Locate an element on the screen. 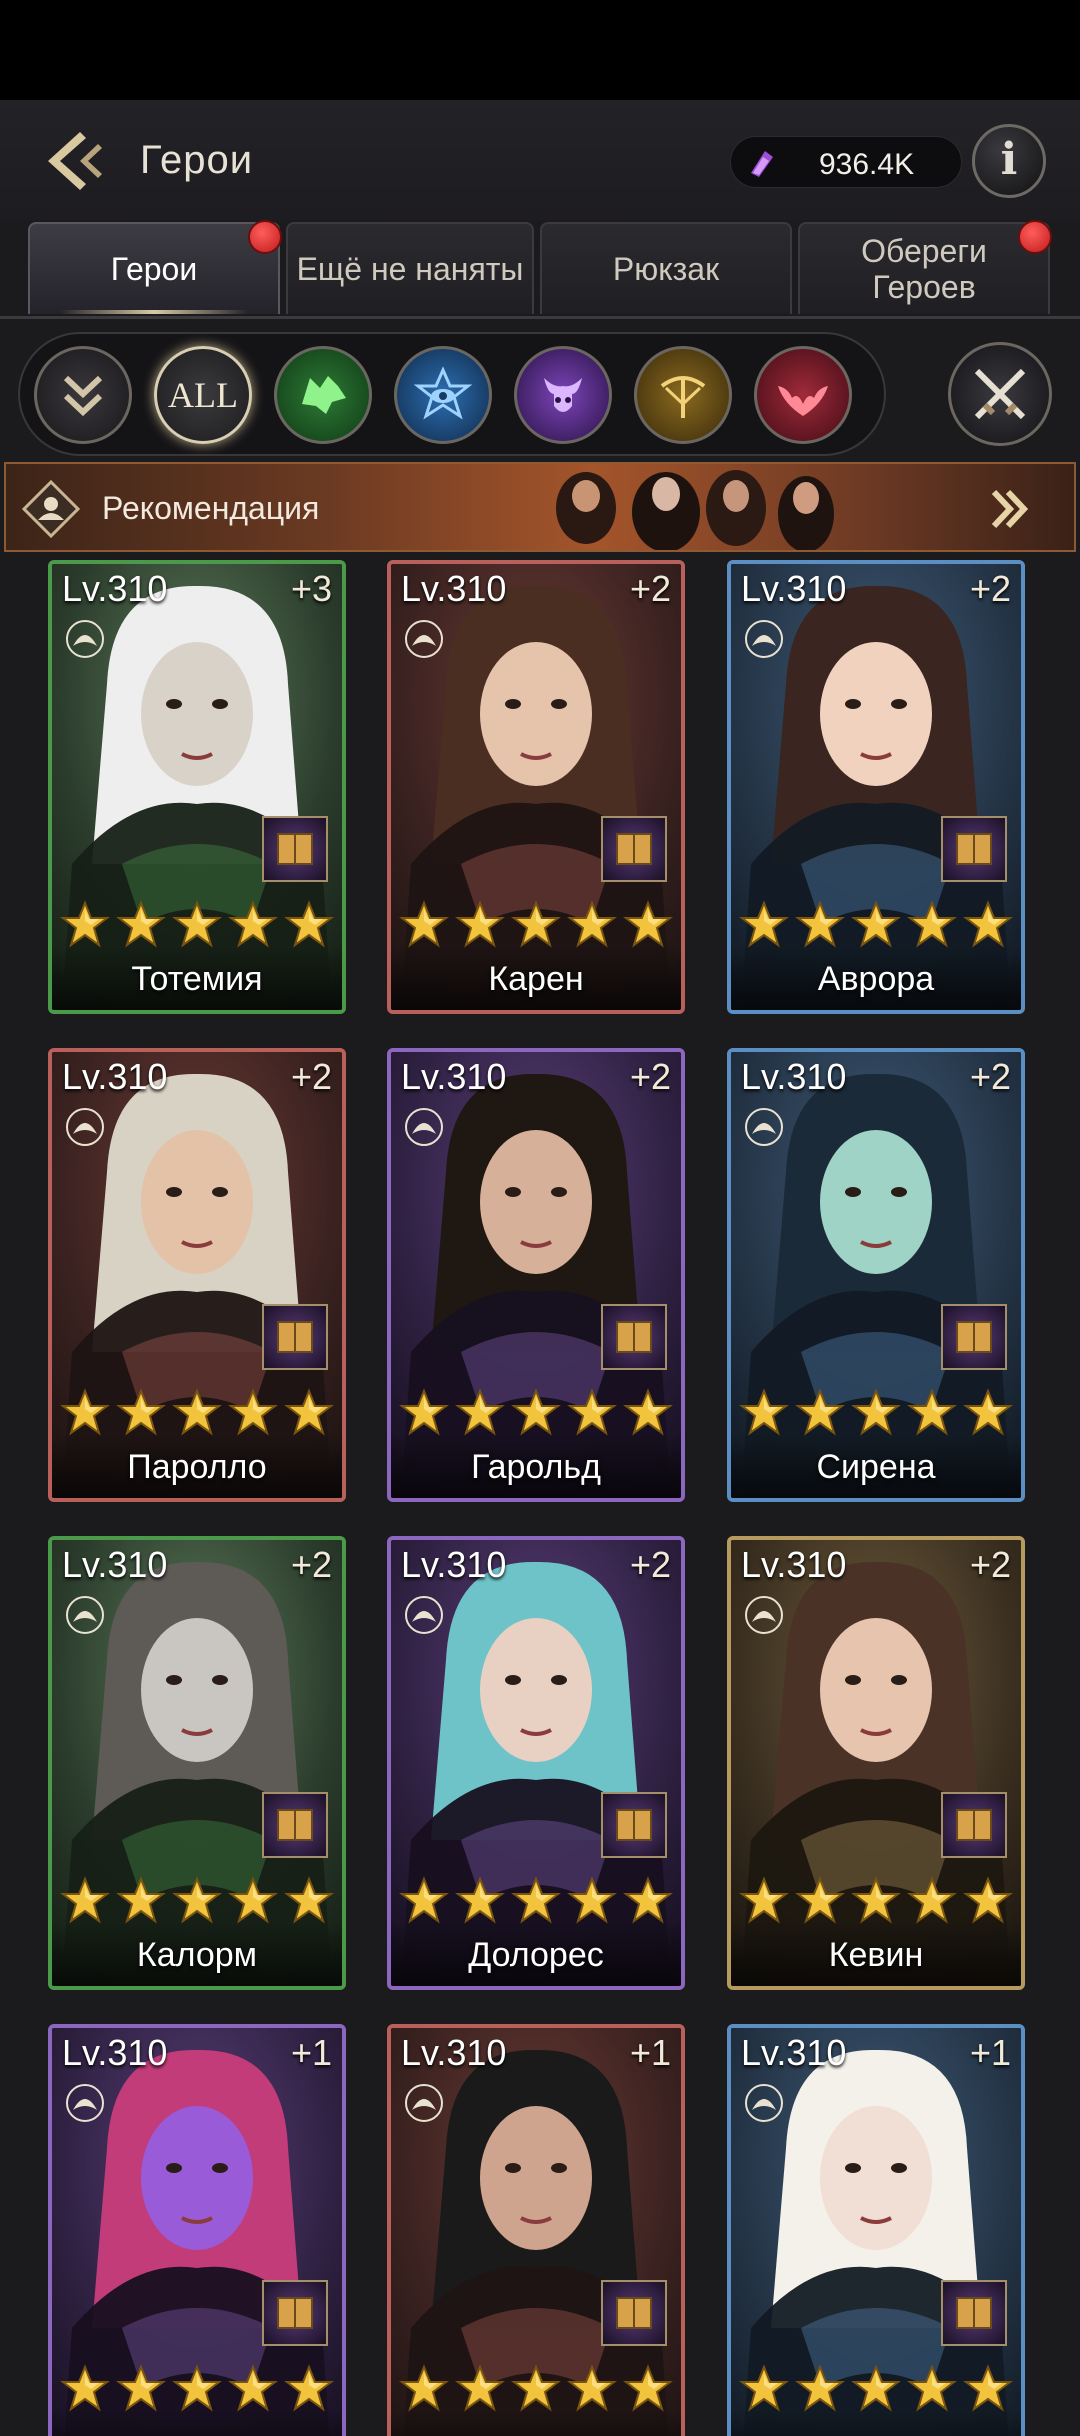  status-bar is located at coordinates (540, 50).